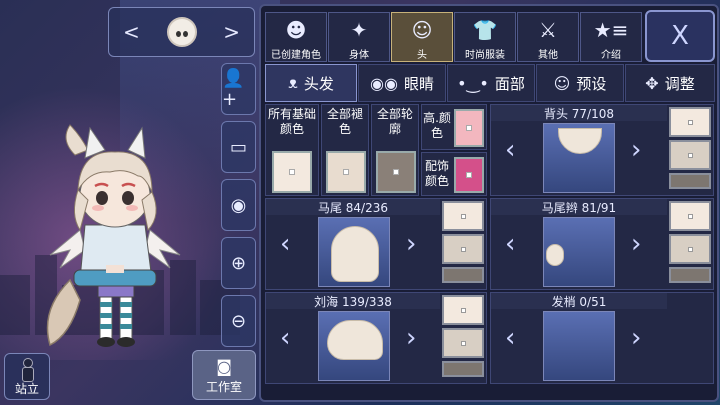 The height and width of the screenshot is (405, 720). What do you see at coordinates (437, 174) in the screenshot?
I see `accessory-color-label: 配饰颜色` at bounding box center [437, 174].